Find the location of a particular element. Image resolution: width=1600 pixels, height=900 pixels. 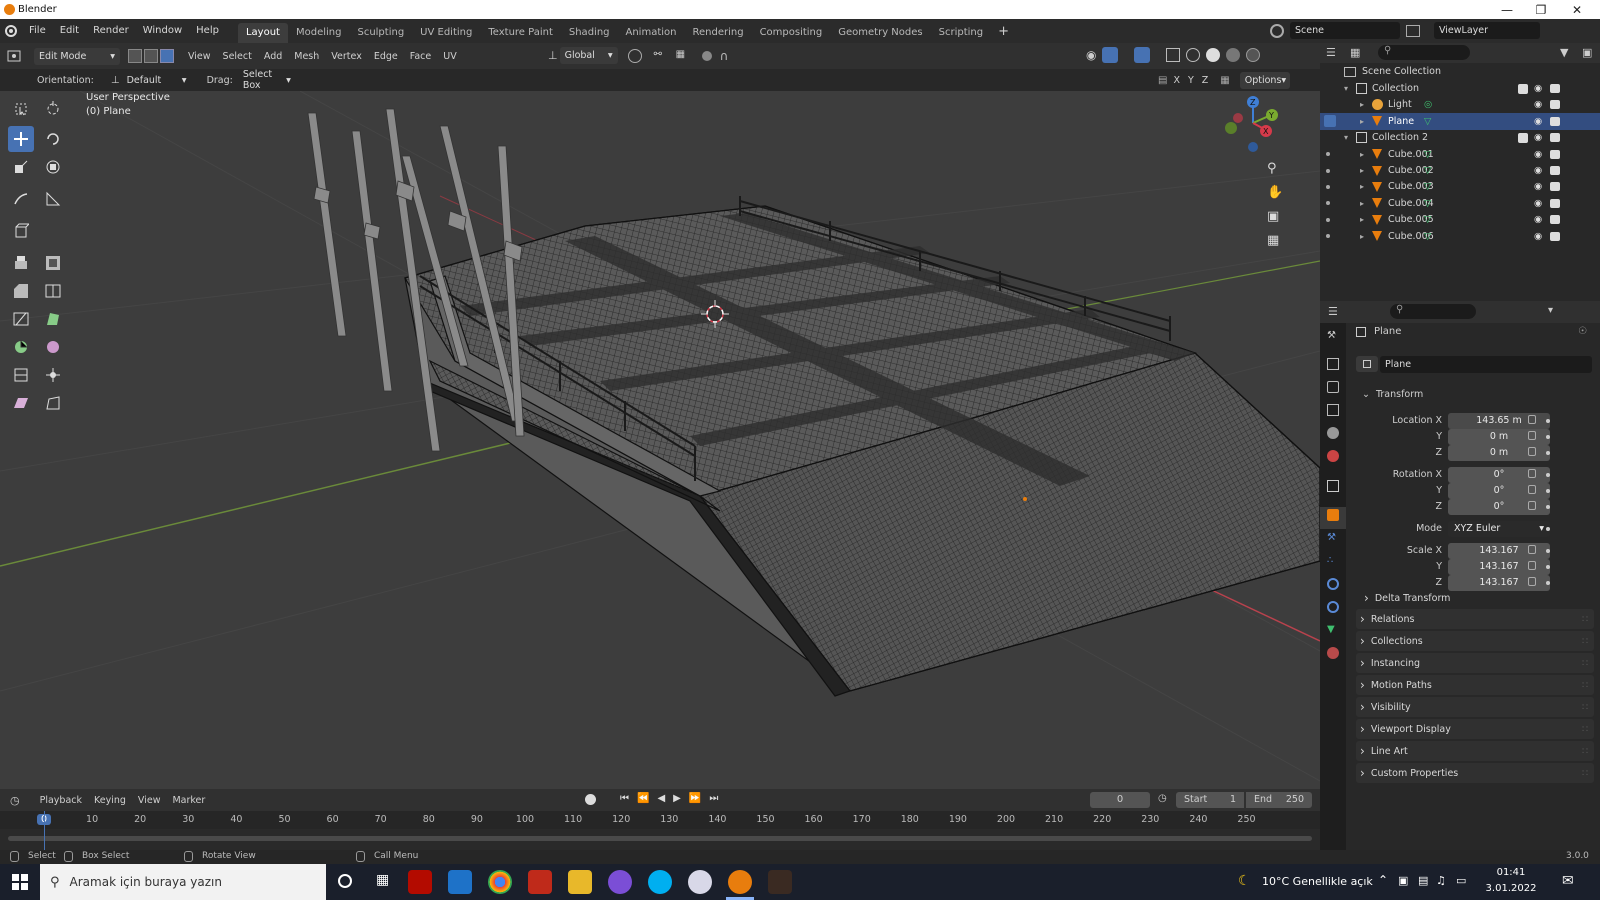

header-menu-select: Select is located at coordinates (237, 56).